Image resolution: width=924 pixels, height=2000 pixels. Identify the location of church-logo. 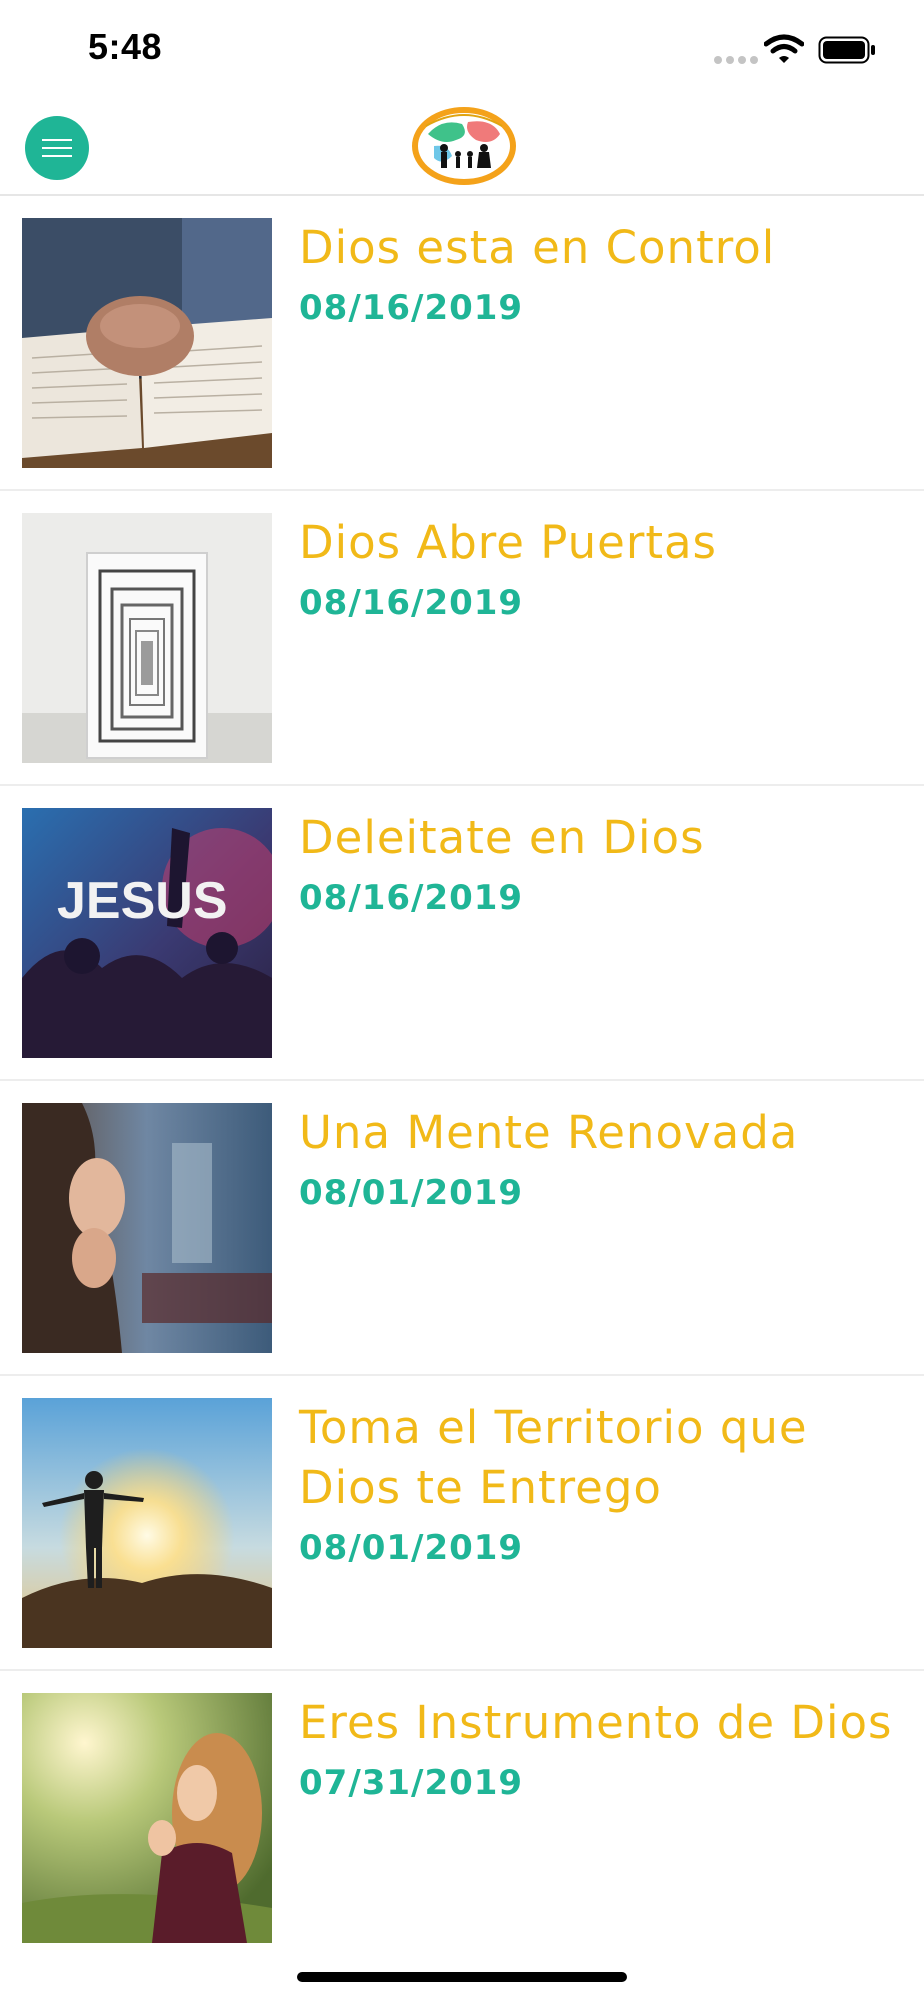
(464, 146).